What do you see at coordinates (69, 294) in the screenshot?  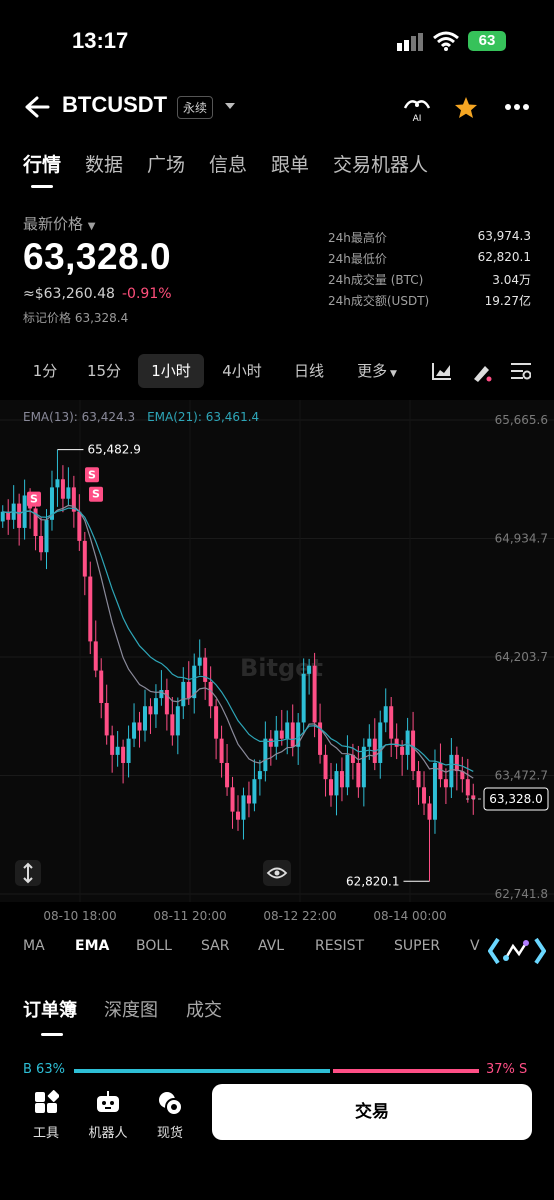 I see `approx-usd-price: ≈$63,260.48` at bounding box center [69, 294].